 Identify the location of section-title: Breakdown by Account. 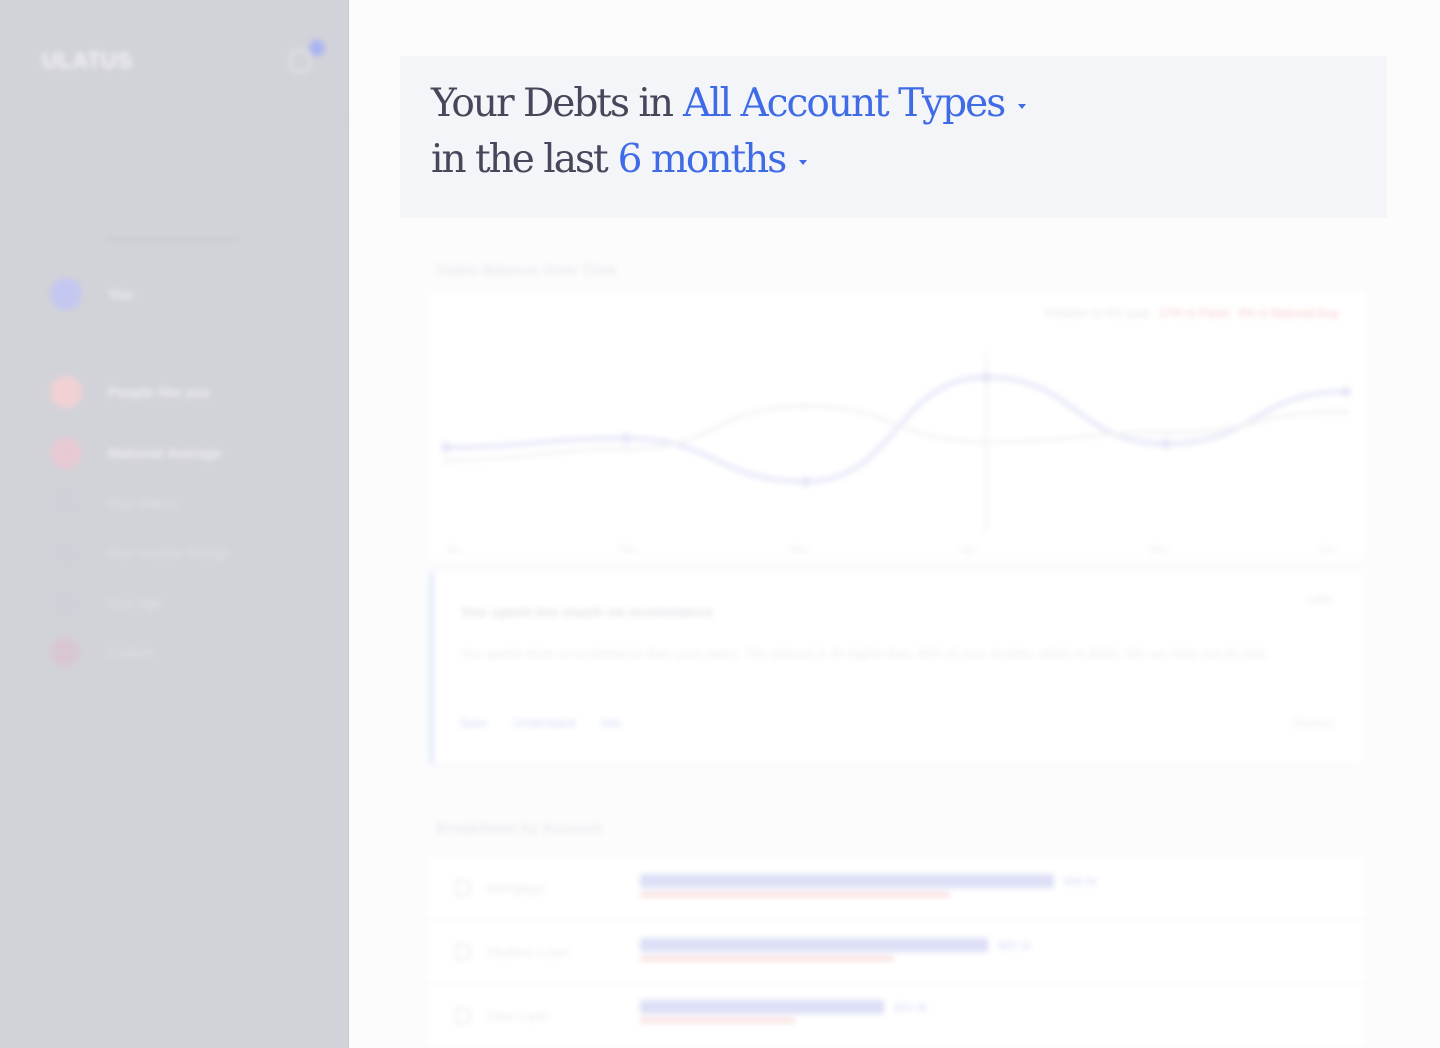
(519, 828).